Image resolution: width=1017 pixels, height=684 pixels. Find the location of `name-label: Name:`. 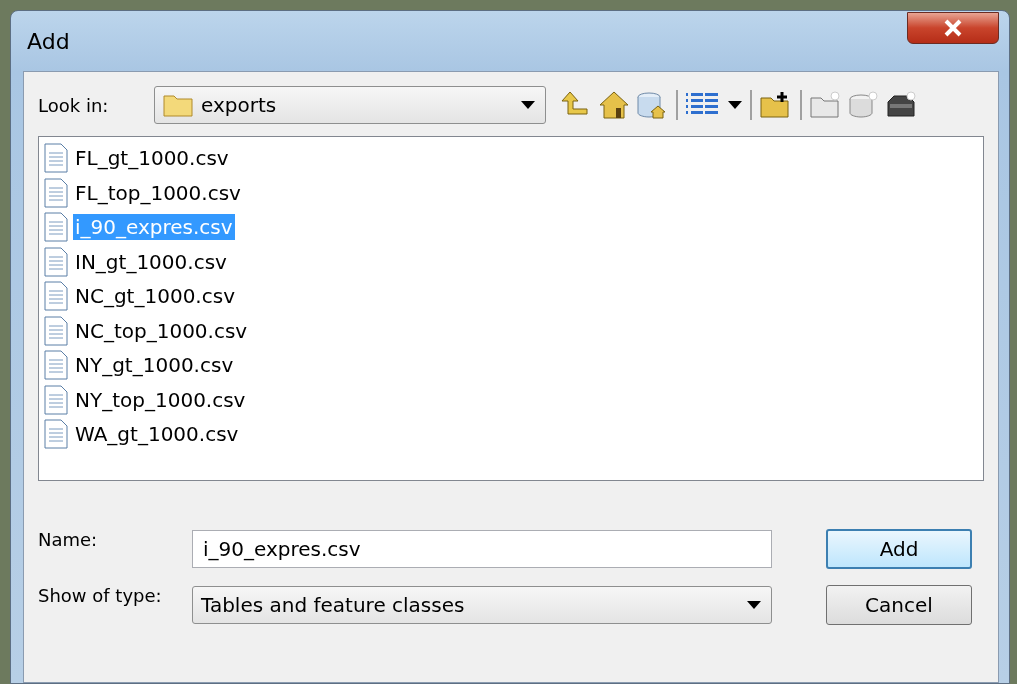

name-label: Name: is located at coordinates (68, 539).